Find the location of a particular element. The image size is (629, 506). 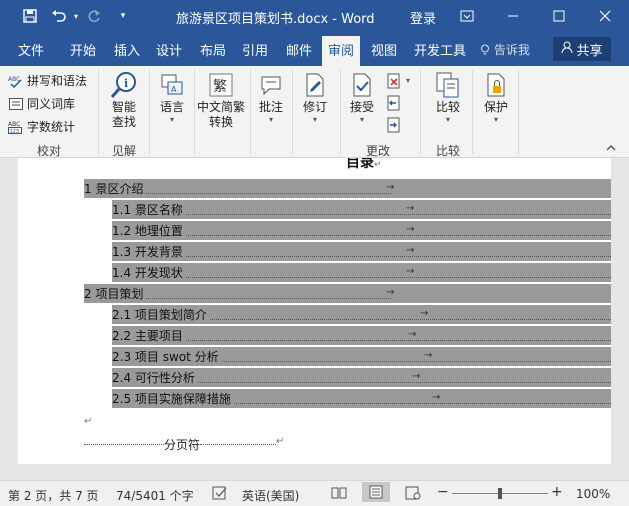

lock-icon is located at coordinates (496, 85).